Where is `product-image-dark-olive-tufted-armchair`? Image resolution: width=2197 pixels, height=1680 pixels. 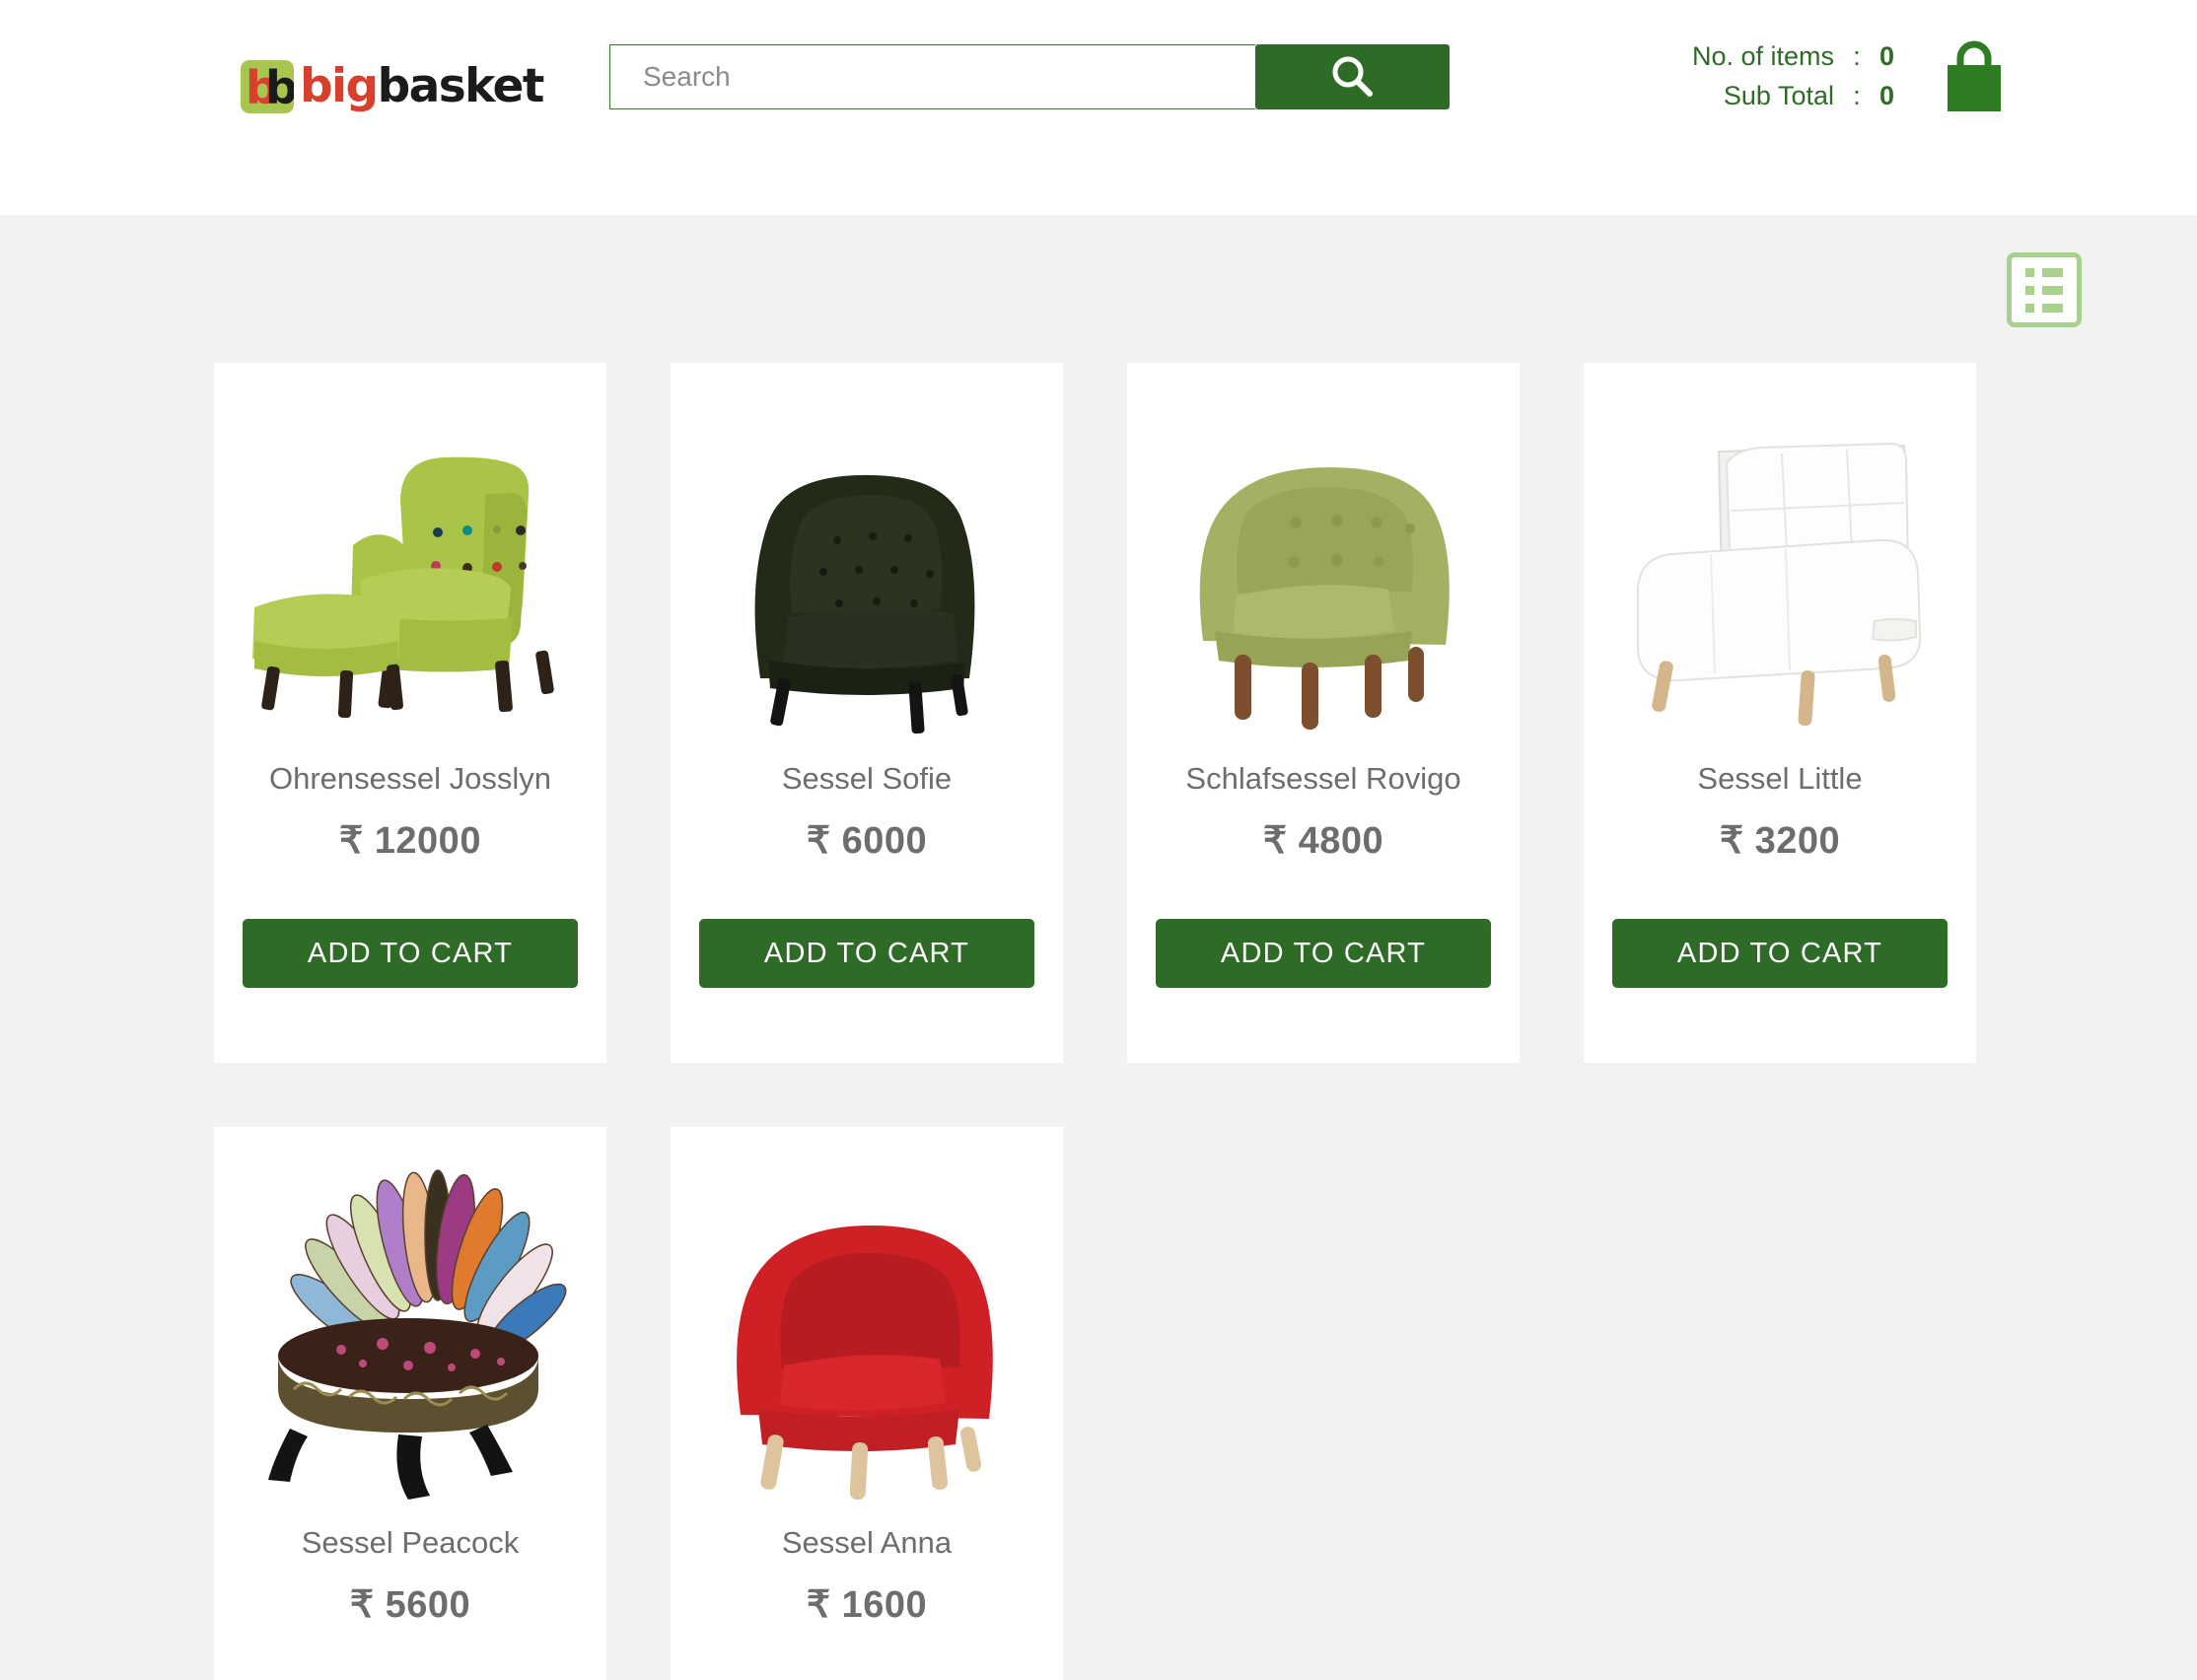
product-image-dark-olive-tufted-armchair is located at coordinates (867, 560).